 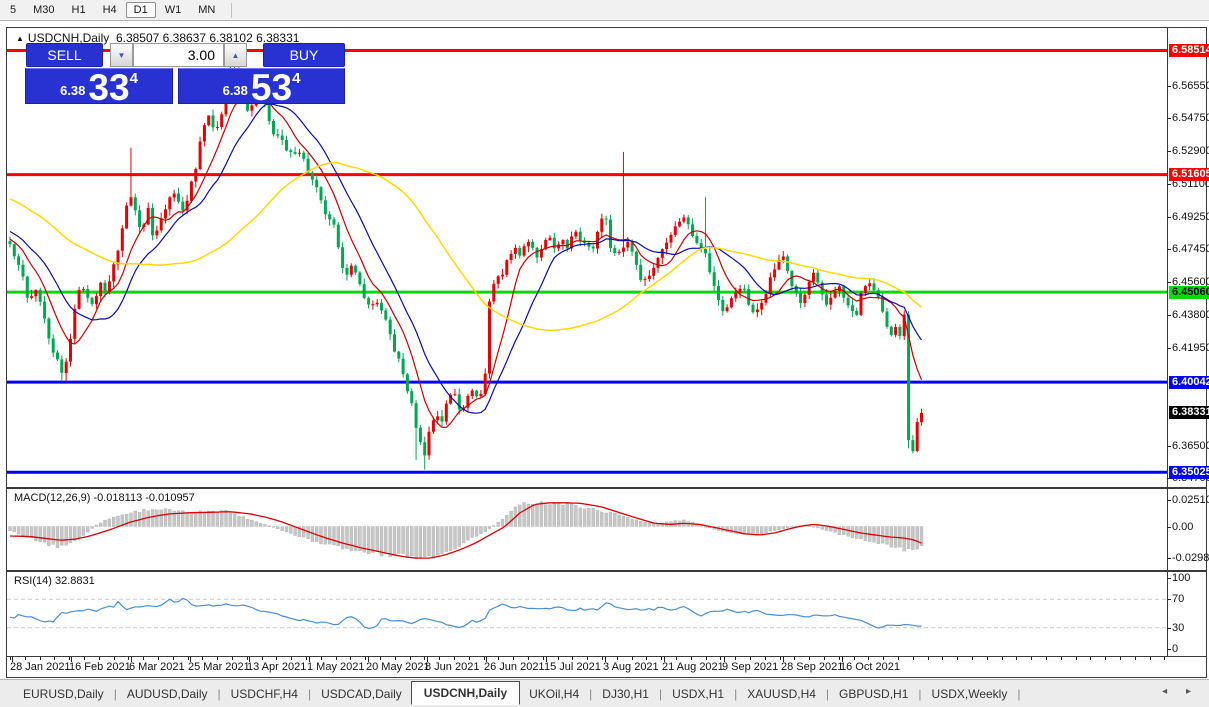 What do you see at coordinates (1189, 174) in the screenshot?
I see `price-level-label: 6.51605` at bounding box center [1189, 174].